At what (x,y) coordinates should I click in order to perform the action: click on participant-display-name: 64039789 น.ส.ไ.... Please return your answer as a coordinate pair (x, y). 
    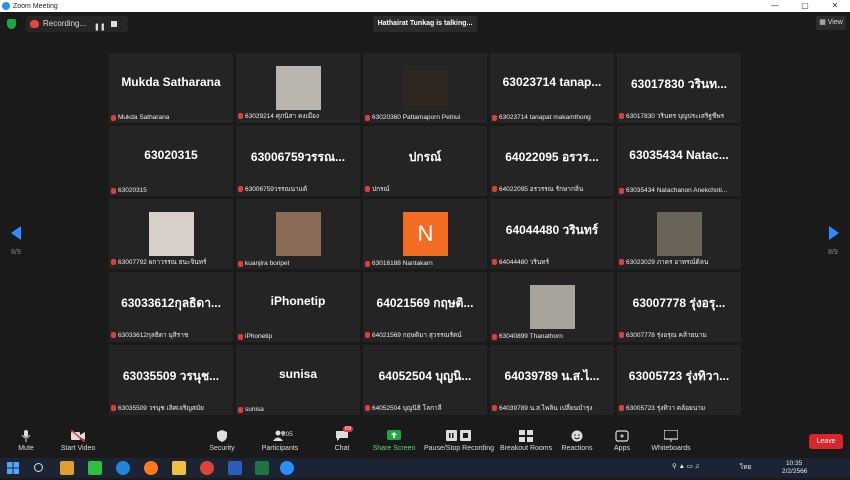
    Looking at the image, I should click on (552, 376).